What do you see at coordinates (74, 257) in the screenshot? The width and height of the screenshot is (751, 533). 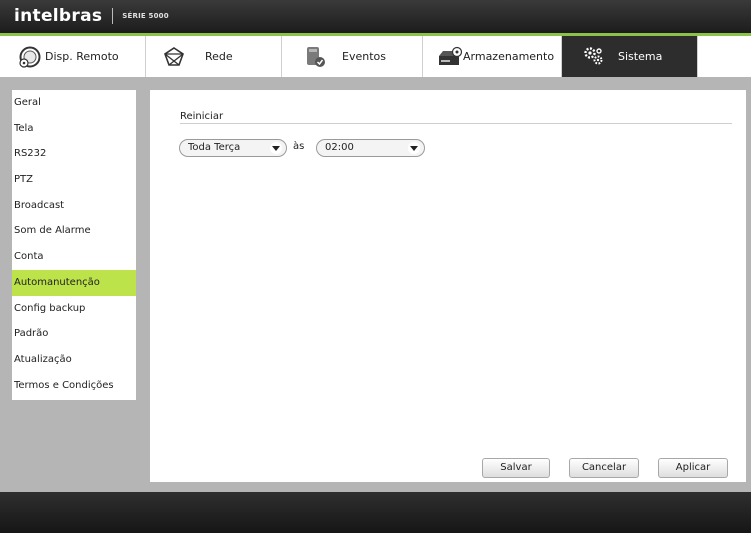 I see `sidebar-item-conta: Conta` at bounding box center [74, 257].